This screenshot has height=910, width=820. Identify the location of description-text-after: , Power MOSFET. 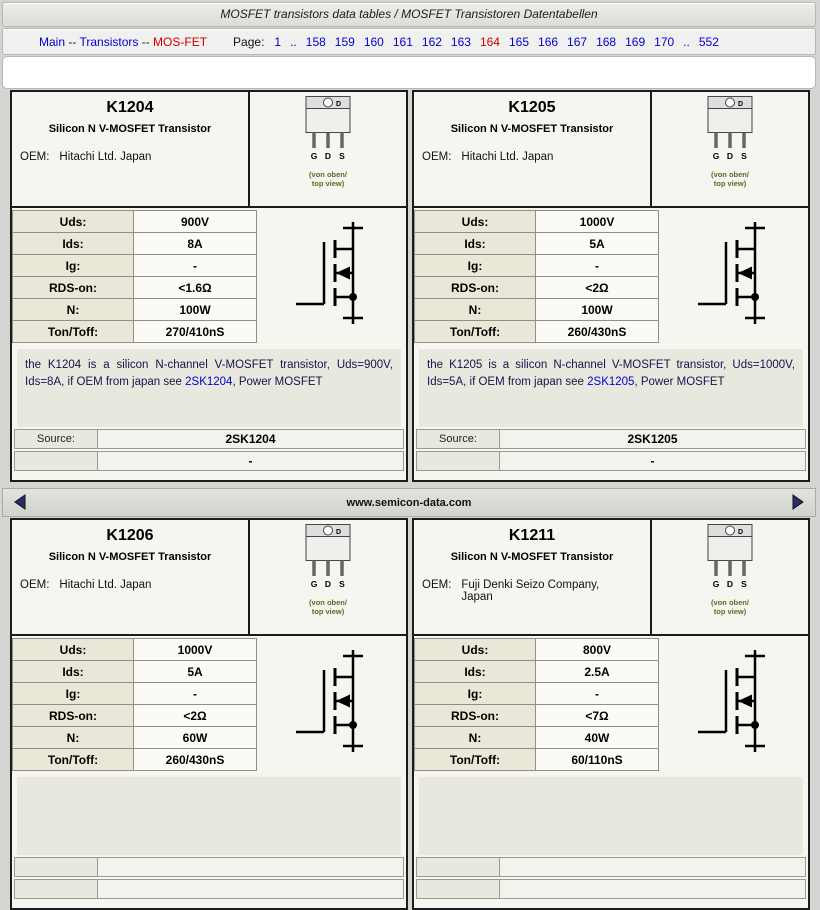
(679, 382).